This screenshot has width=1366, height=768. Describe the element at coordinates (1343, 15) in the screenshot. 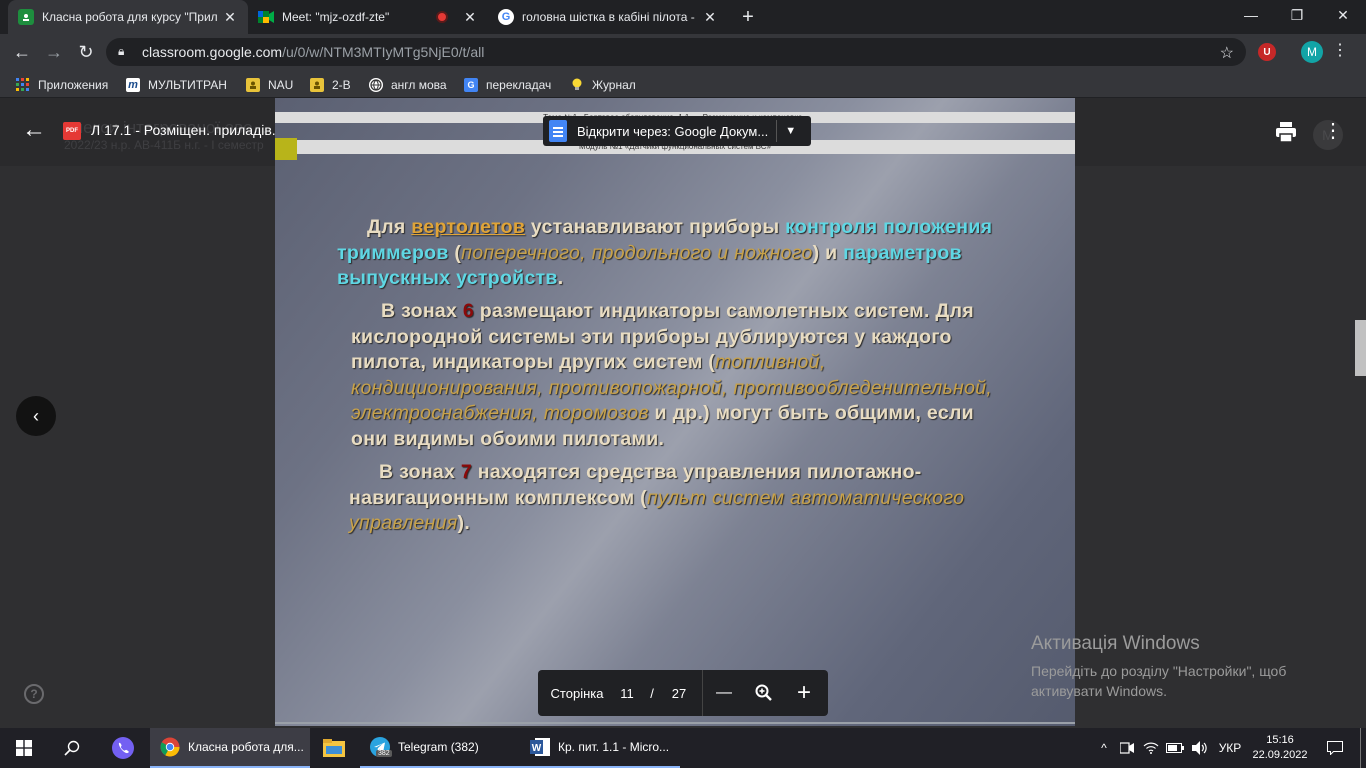

I see `close-window-icon: ✕` at that location.